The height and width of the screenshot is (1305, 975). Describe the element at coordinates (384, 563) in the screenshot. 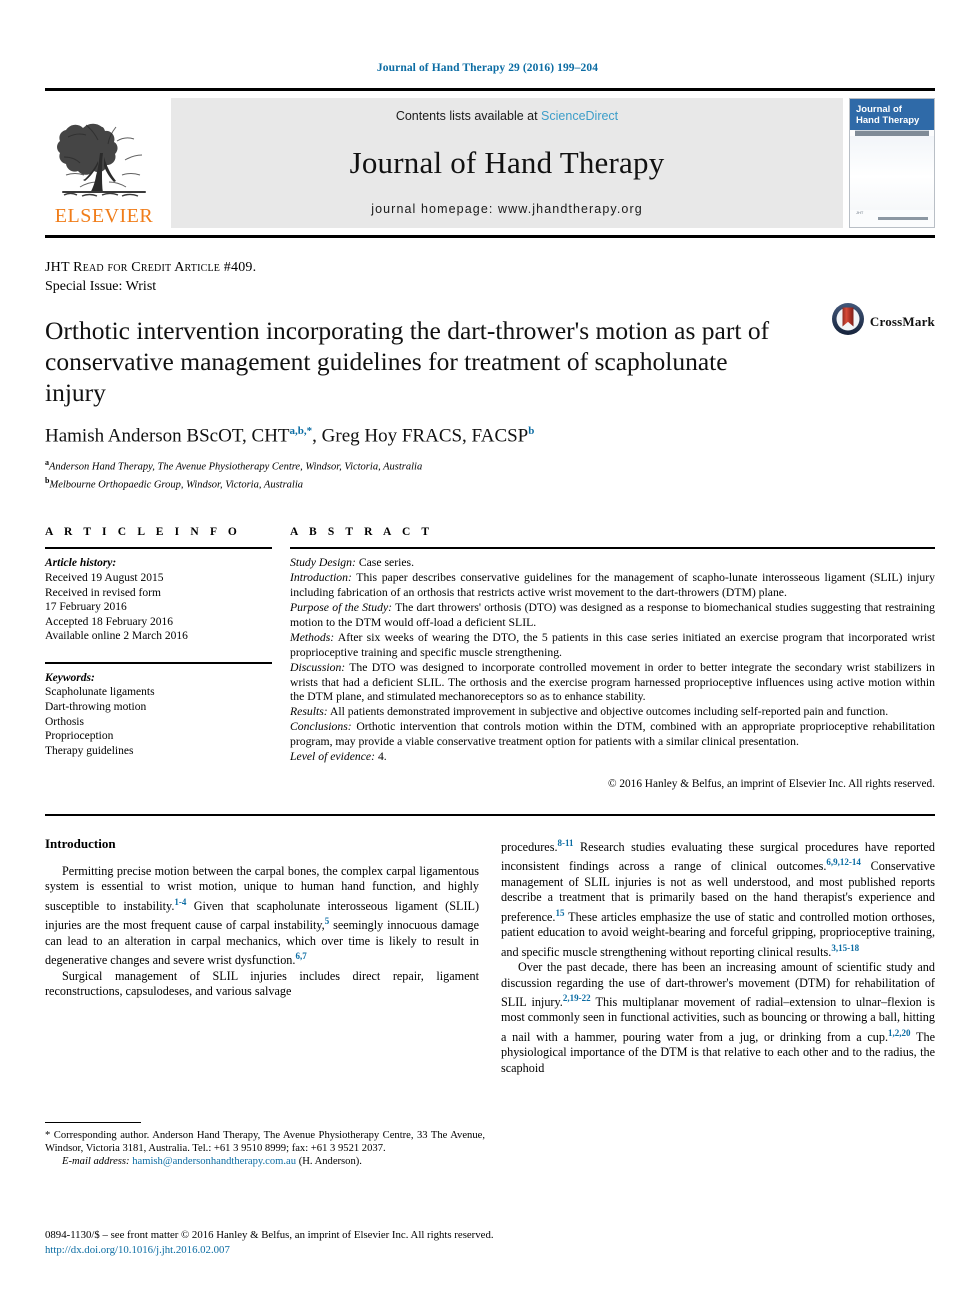

I see `abstract-section-text: Case series.` at that location.